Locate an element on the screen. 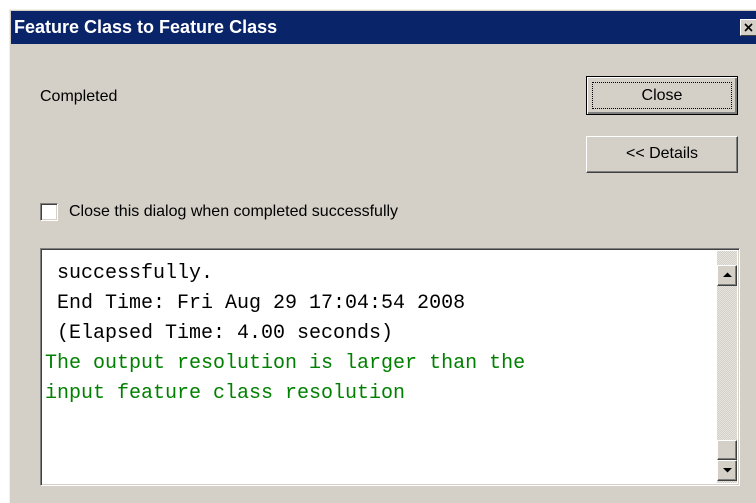  log-line: End Time: Fri Aug 29 17:04:54 2008 is located at coordinates (255, 303).